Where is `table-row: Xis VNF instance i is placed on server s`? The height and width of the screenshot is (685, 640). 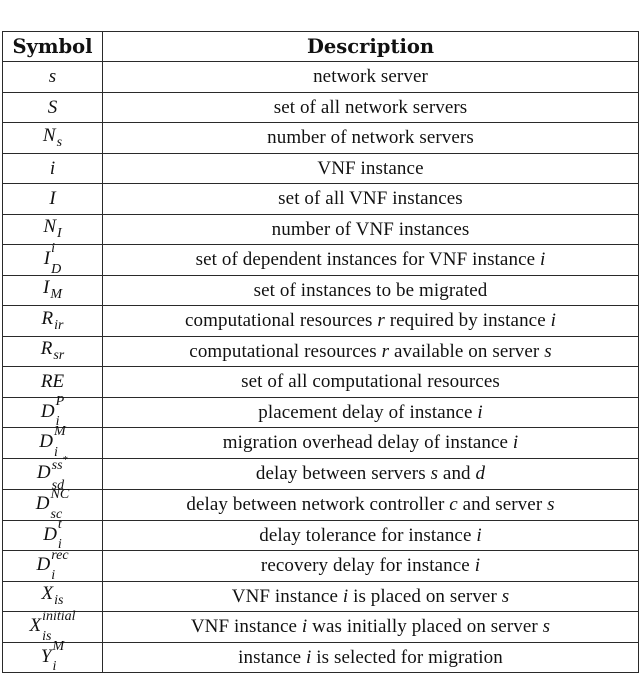
table-row: Xis VNF instance i is placed on server s is located at coordinates (320, 596).